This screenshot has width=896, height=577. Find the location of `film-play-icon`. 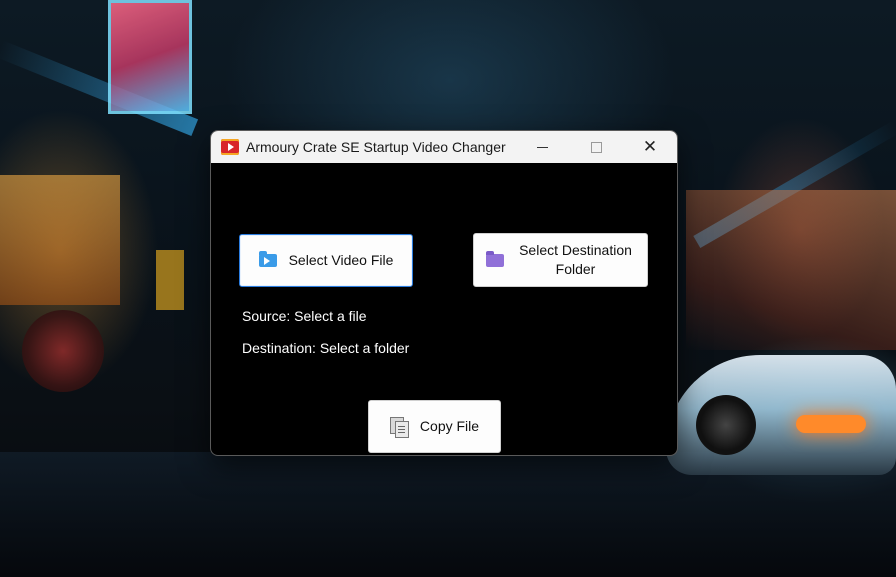

film-play-icon is located at coordinates (230, 147).